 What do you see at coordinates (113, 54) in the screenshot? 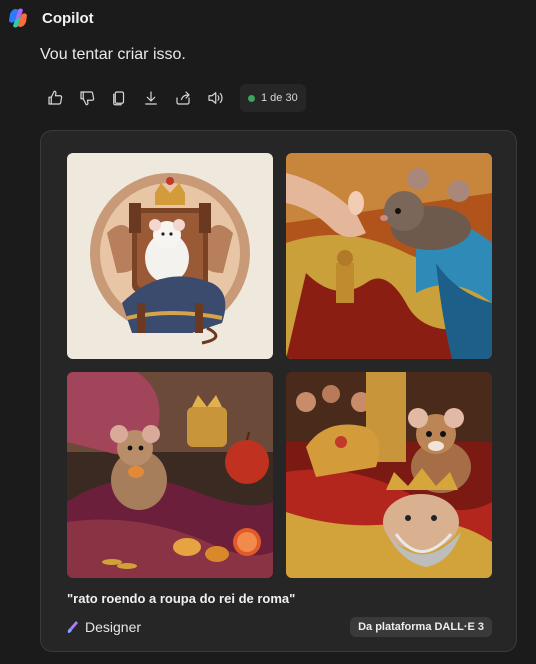
I see `assistant-message: Vou tentar criar isso.` at bounding box center [113, 54].